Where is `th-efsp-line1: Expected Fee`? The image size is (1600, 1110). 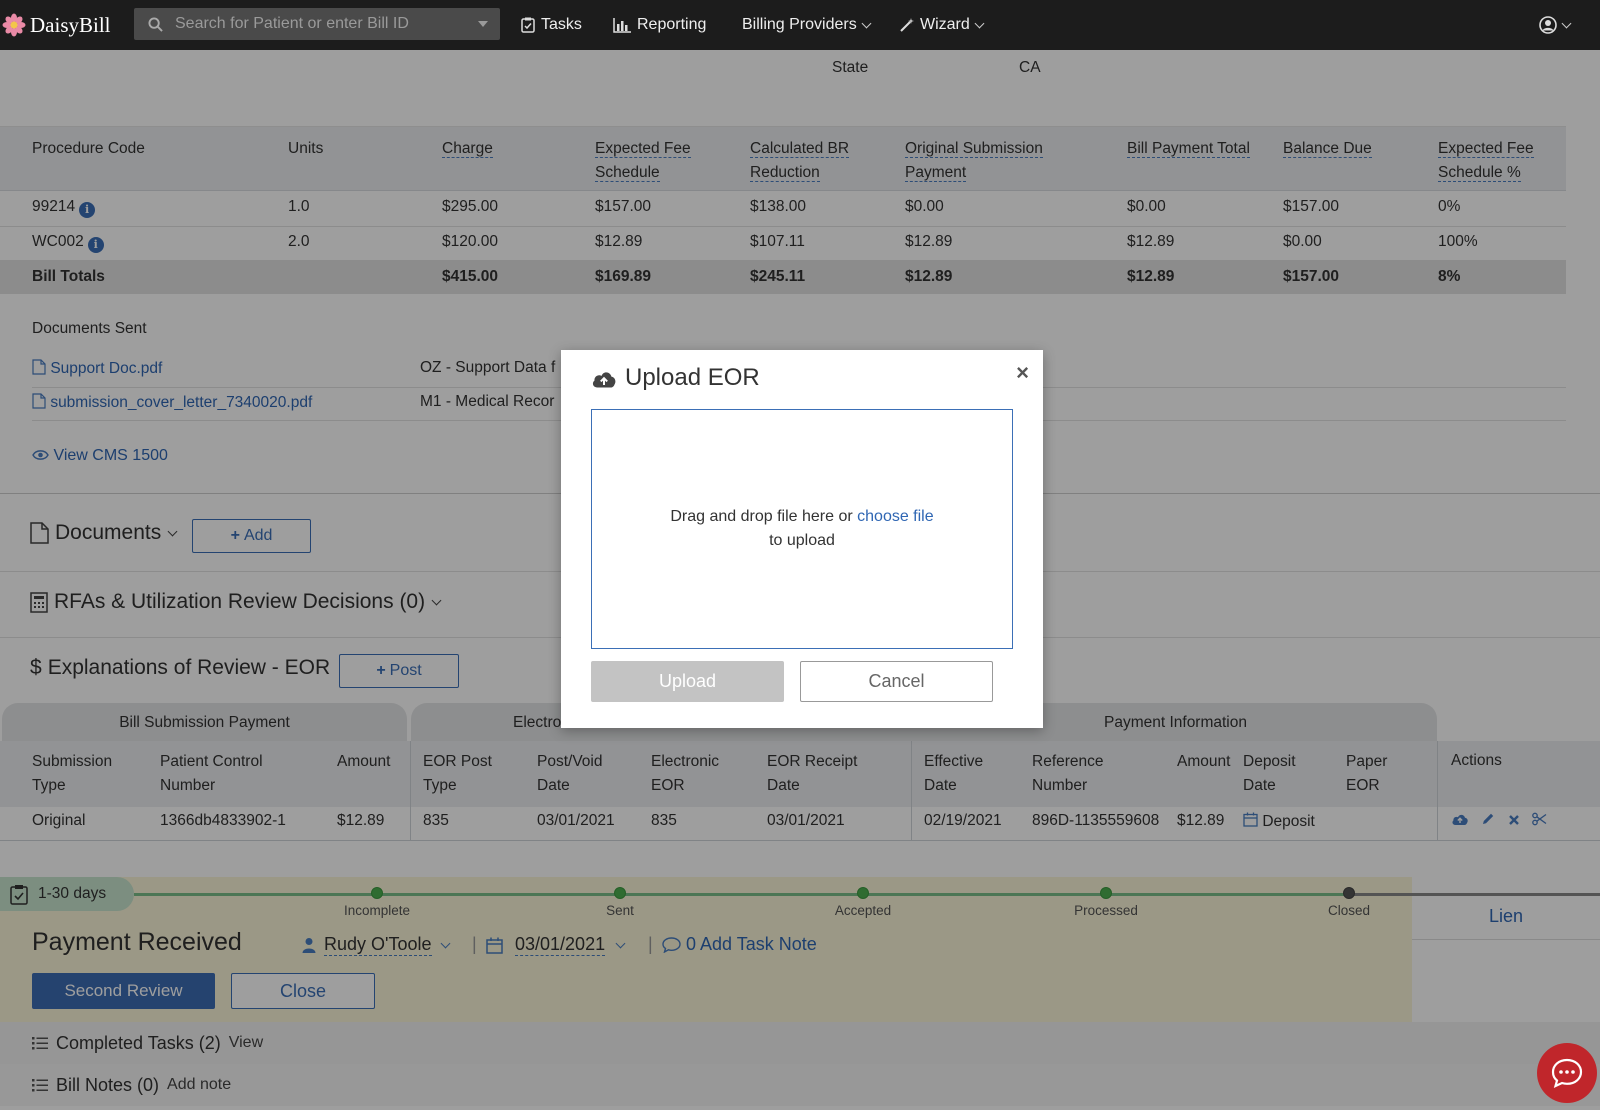 th-efsp-line1: Expected Fee is located at coordinates (1486, 149).